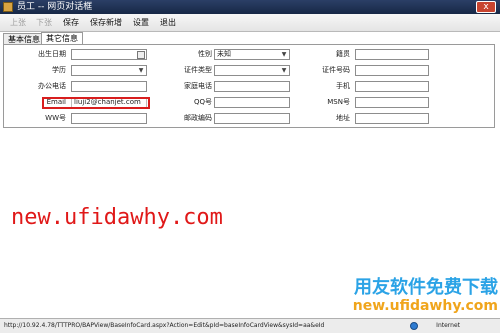 The image size is (500, 333). Describe the element at coordinates (392, 70) in the screenshot. I see `id-number-field` at that location.